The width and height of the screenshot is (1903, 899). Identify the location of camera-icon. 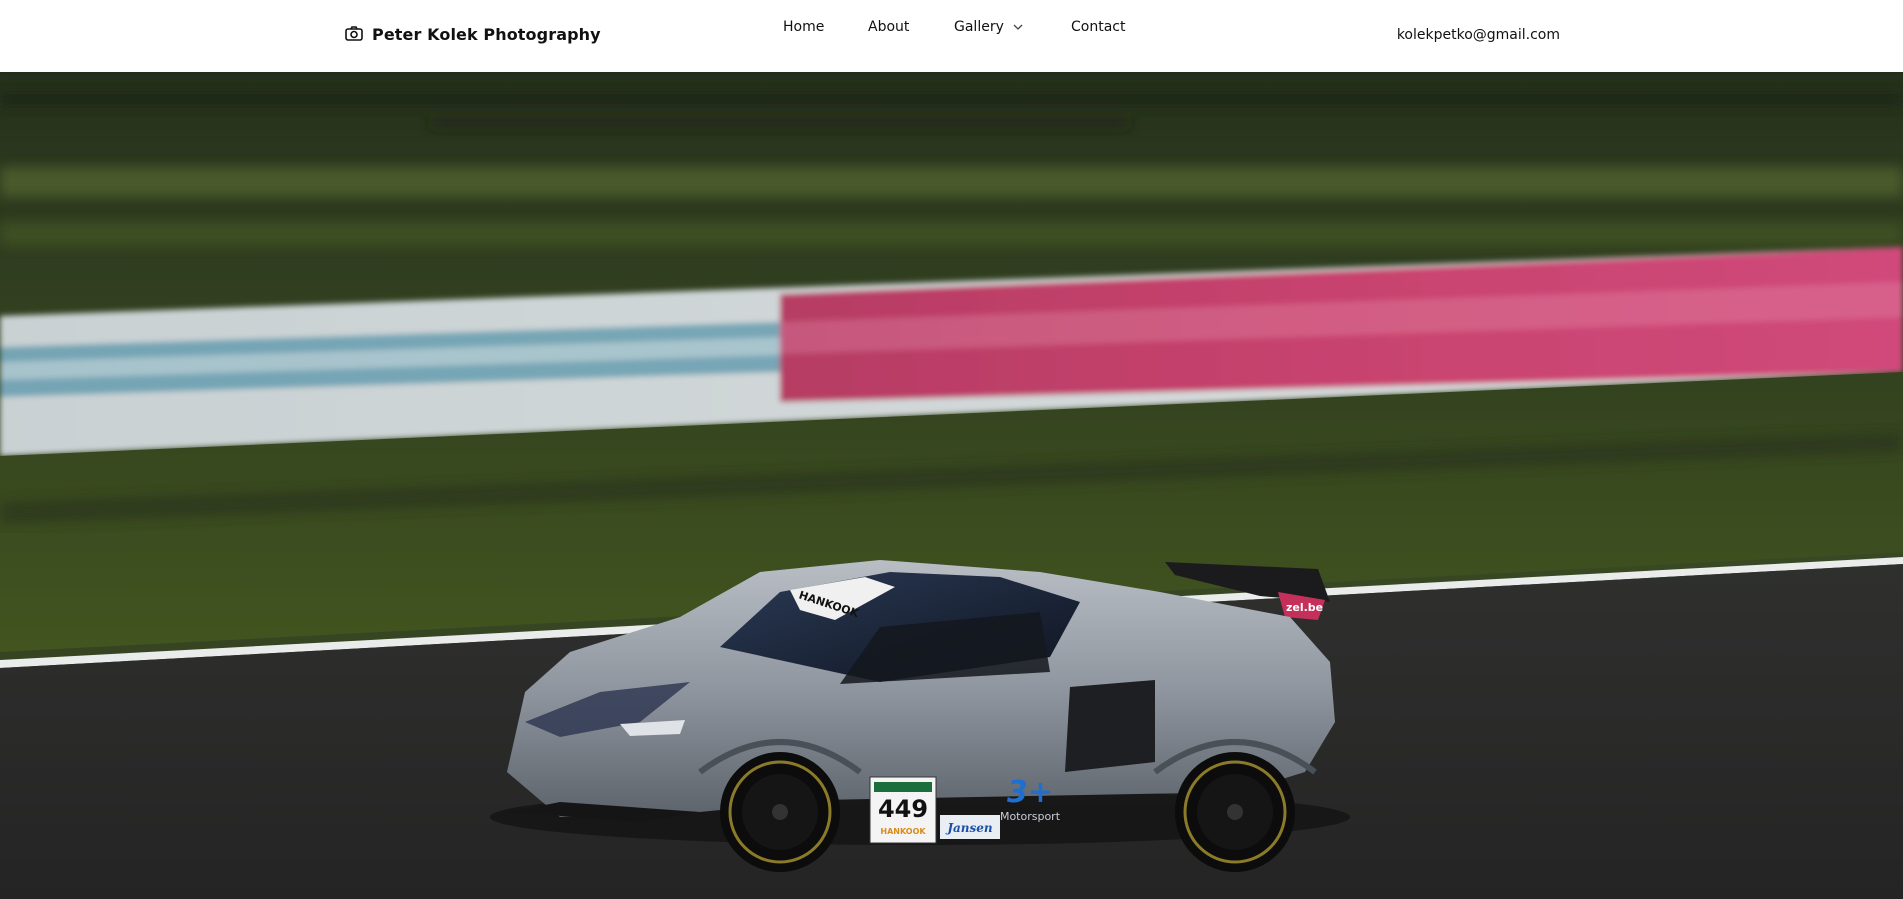
(354, 34).